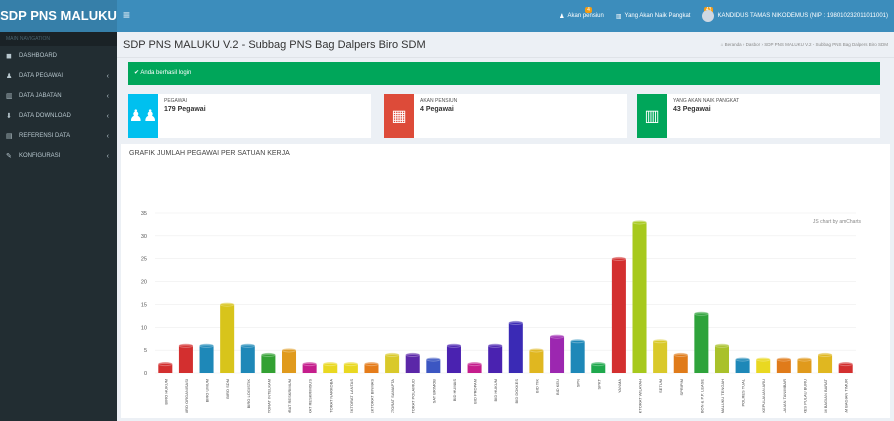  Describe the element at coordinates (758, 116) in the screenshot. I see `info-box-naik-pangkat: ▥ YANG AKAN NAIK PANGKAT 43 Pegawai` at that location.